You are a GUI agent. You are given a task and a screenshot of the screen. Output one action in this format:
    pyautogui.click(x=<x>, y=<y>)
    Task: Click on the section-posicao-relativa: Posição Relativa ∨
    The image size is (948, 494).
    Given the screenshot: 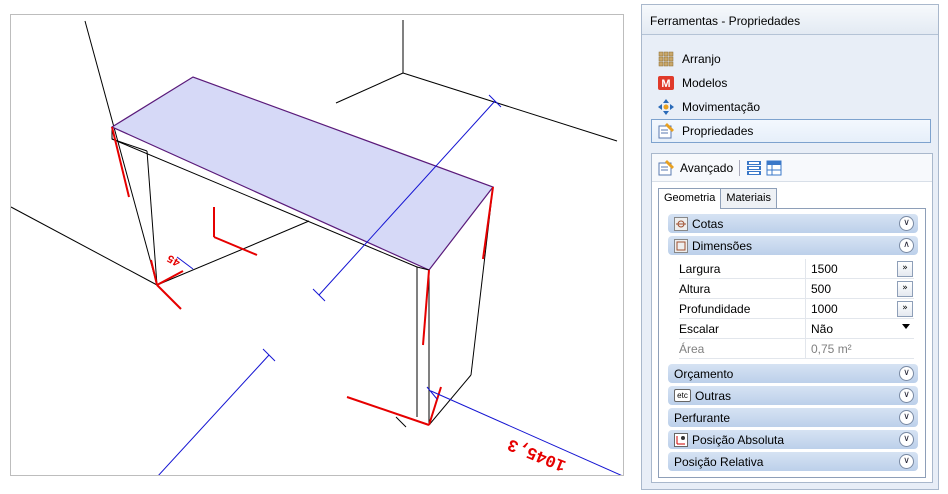 What is the action you would take?
    pyautogui.click(x=793, y=461)
    